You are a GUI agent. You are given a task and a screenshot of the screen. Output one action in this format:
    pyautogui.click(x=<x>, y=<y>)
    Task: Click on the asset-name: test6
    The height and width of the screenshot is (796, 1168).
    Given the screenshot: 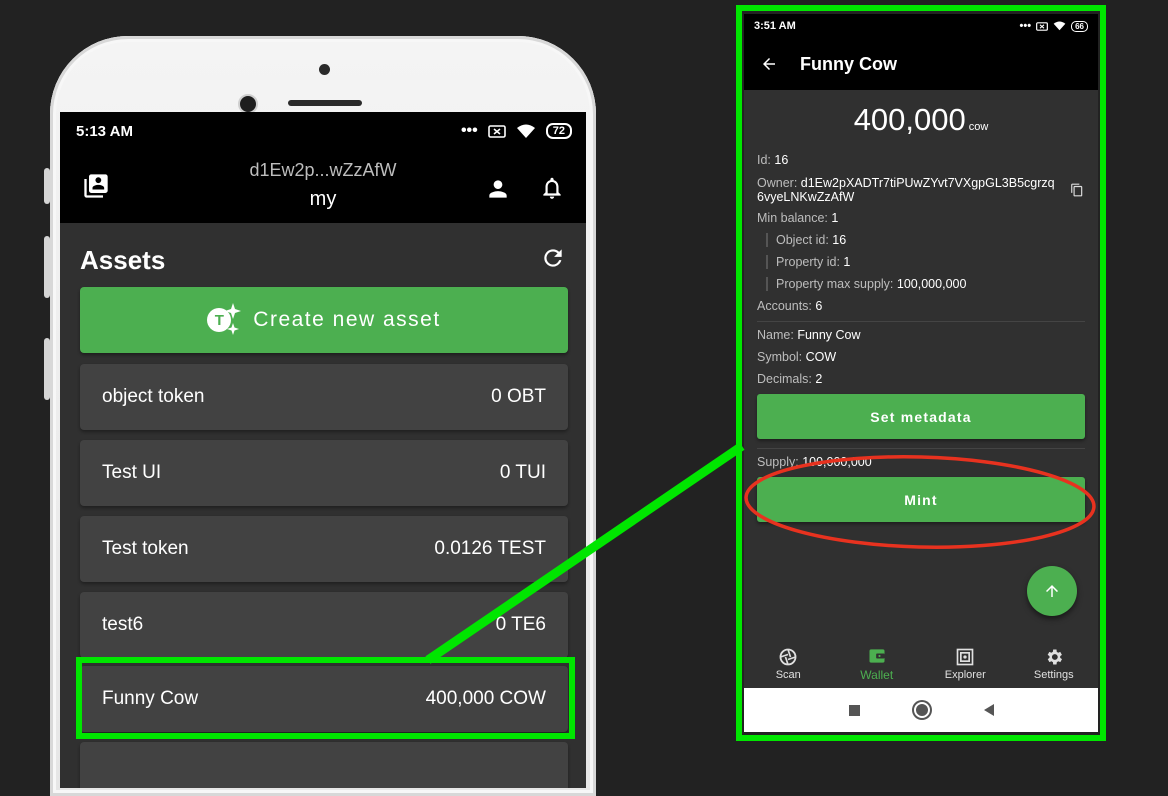 What is the action you would take?
    pyautogui.click(x=123, y=624)
    